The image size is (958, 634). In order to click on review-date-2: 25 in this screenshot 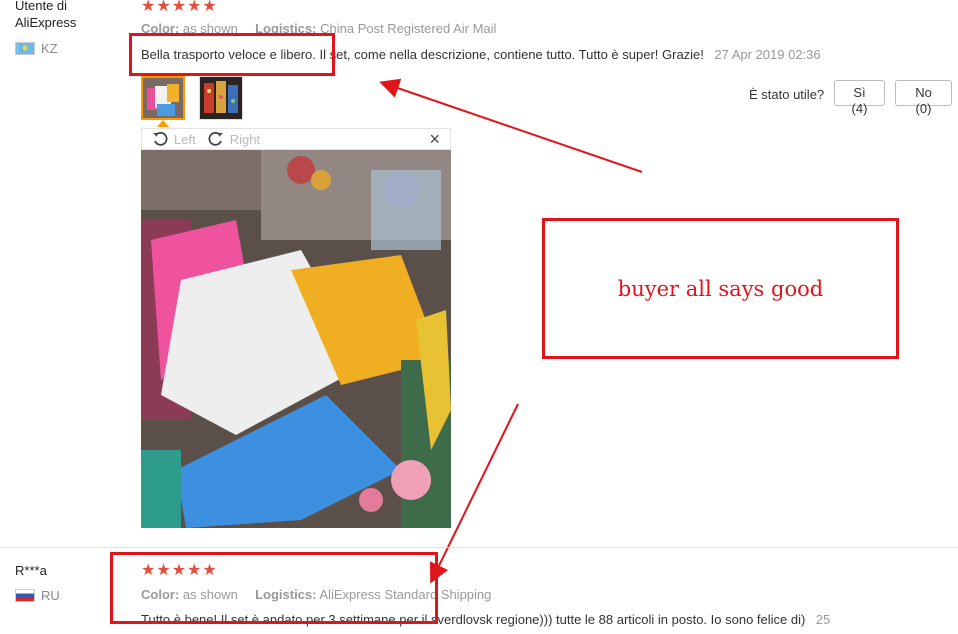, I will do `click(823, 619)`.